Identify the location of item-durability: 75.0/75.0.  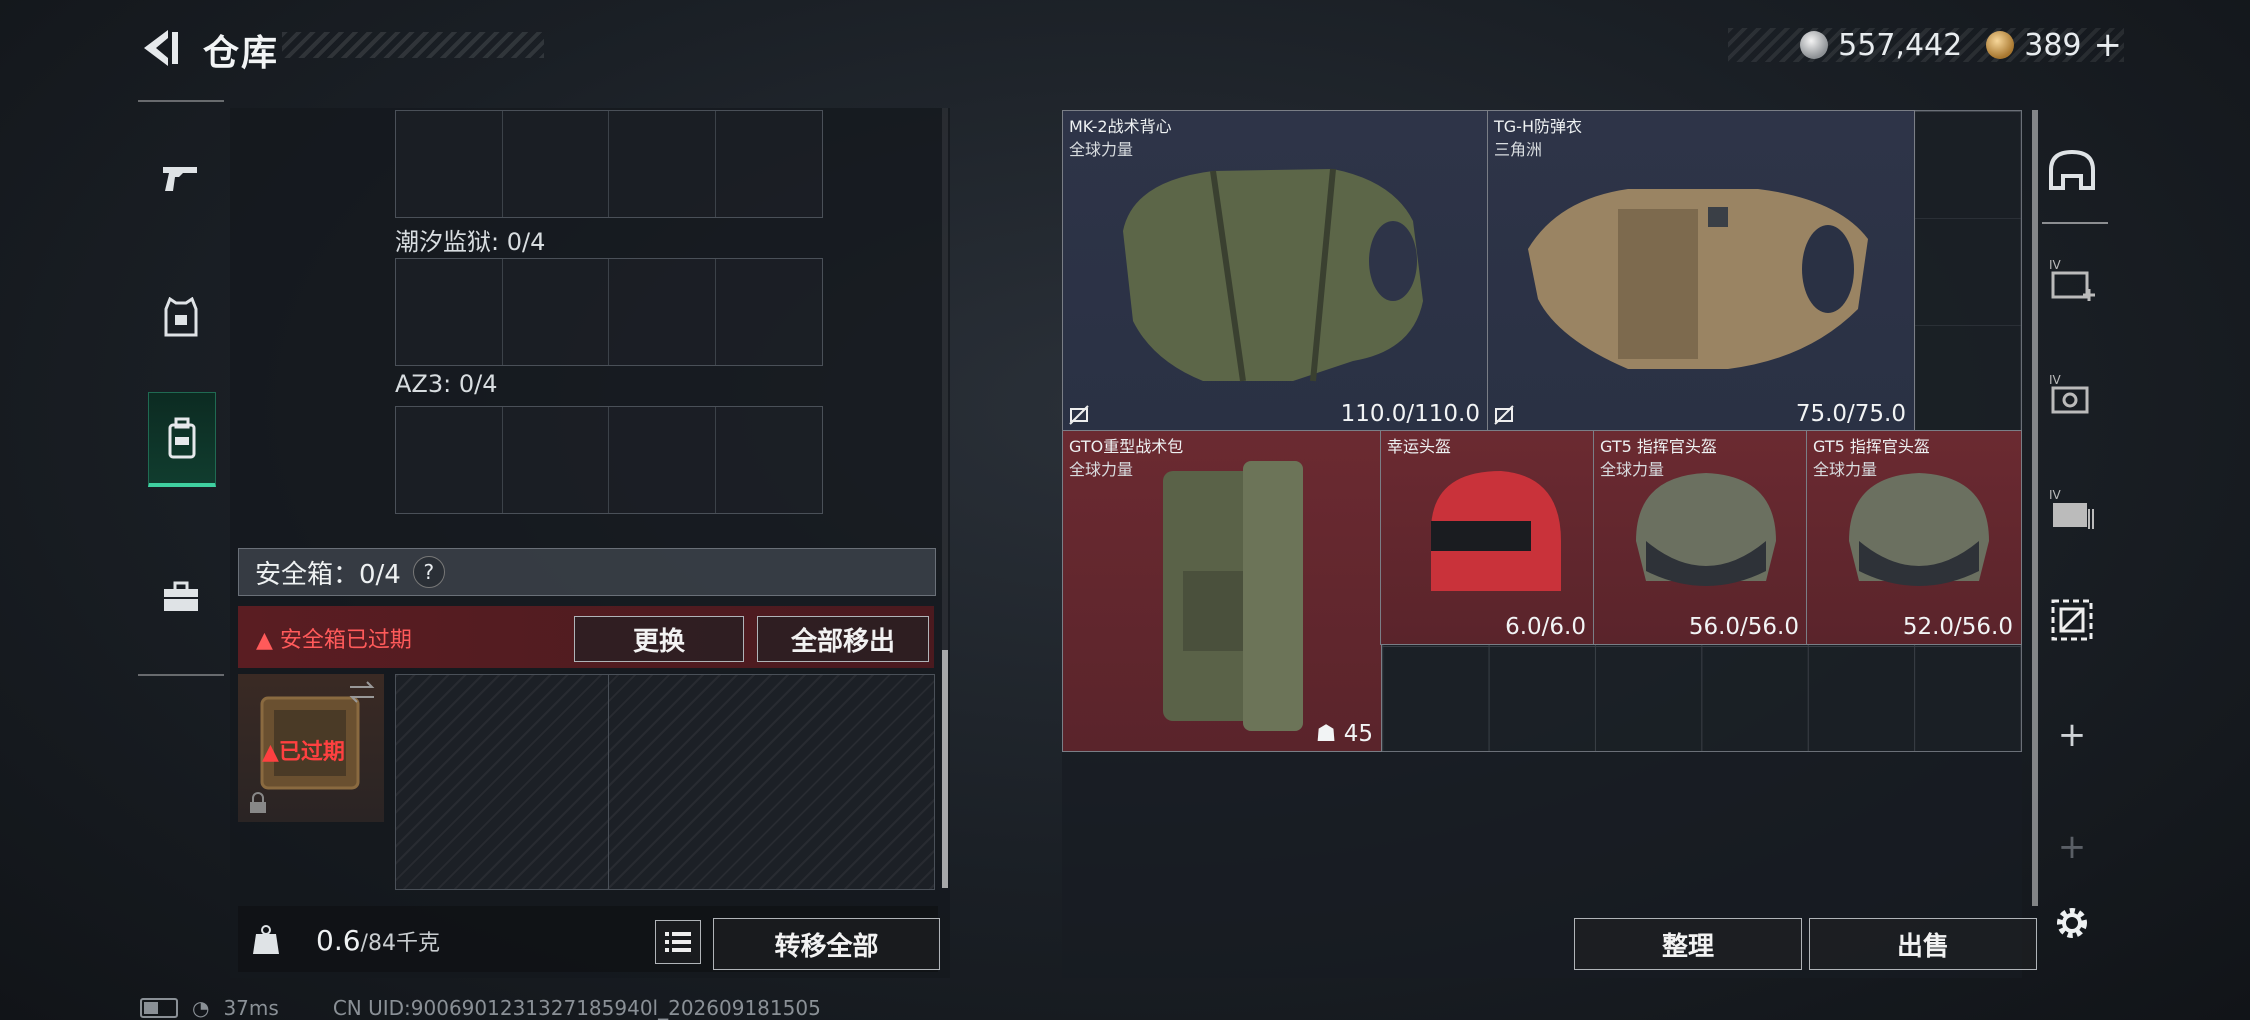
(1850, 414).